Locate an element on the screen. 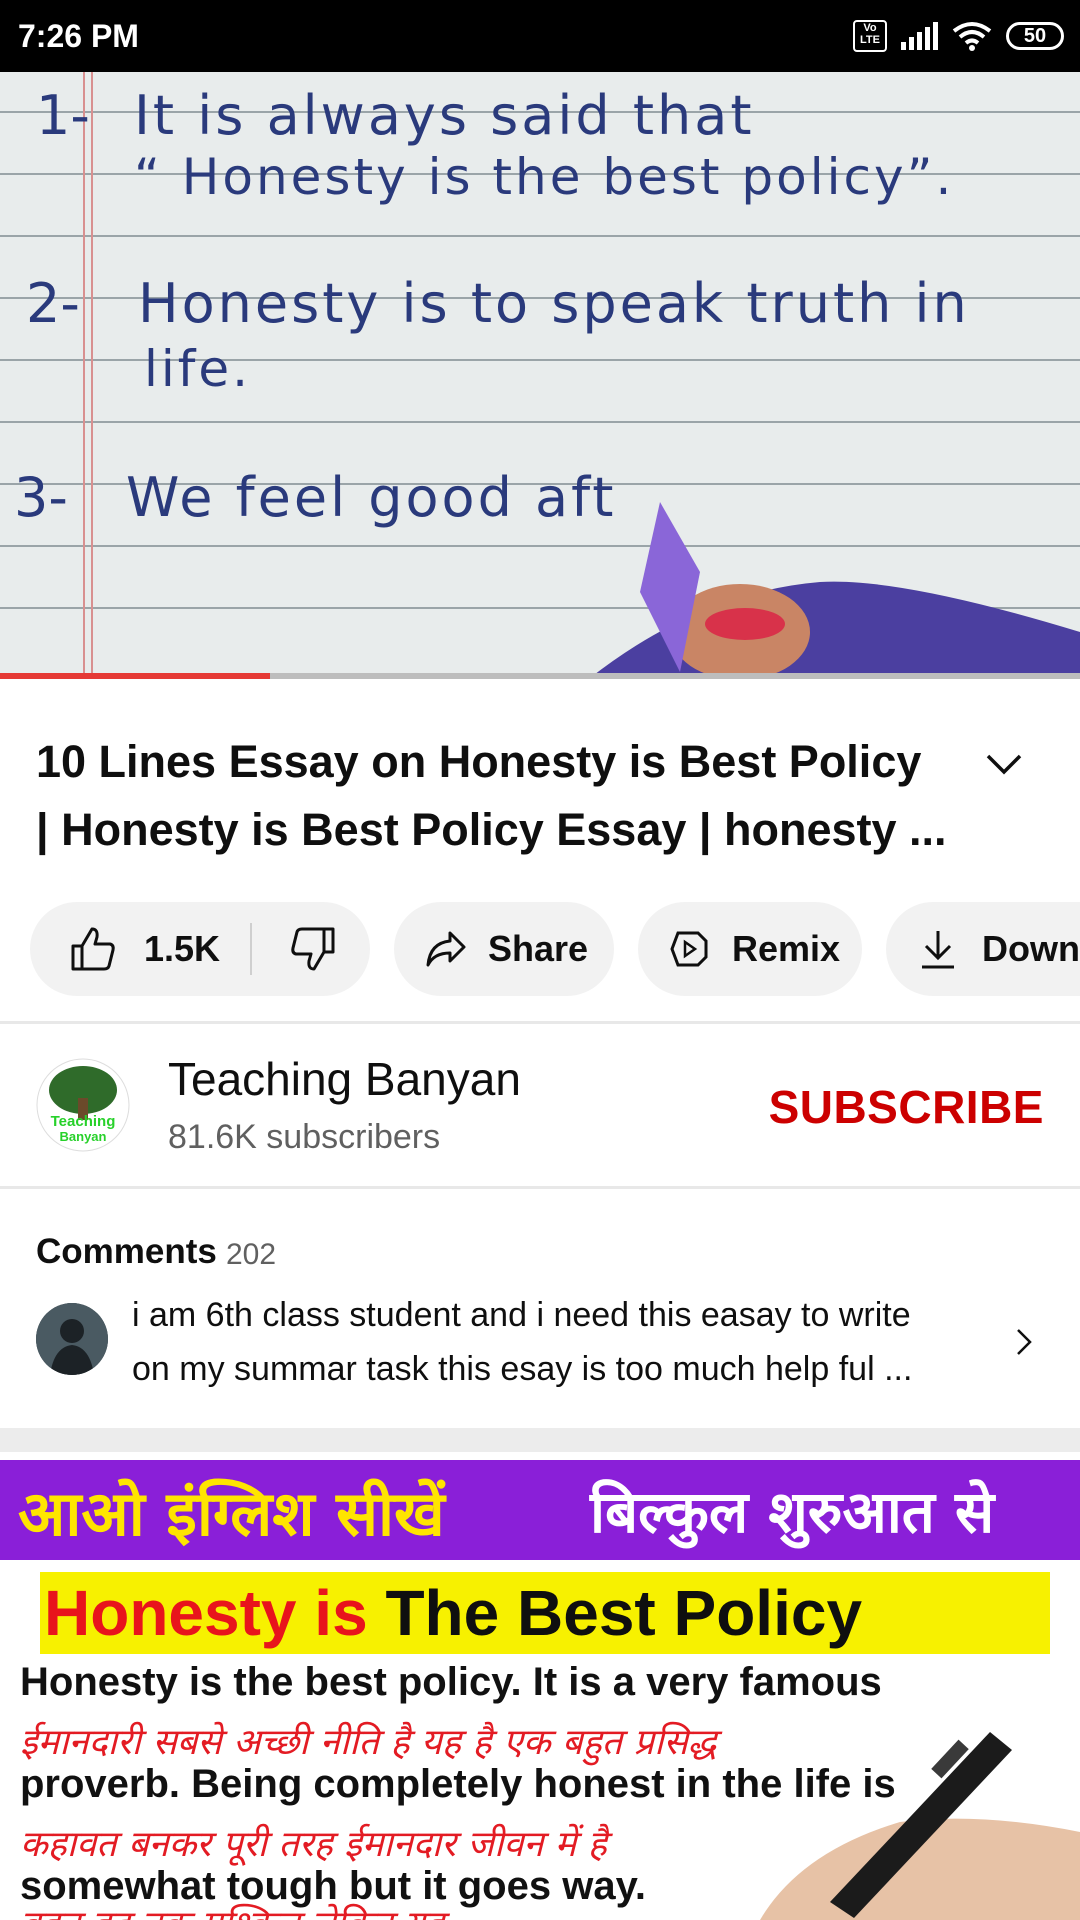 The height and width of the screenshot is (1920, 1080). subscriber-count: 81.6K subscribers is located at coordinates (304, 1137).